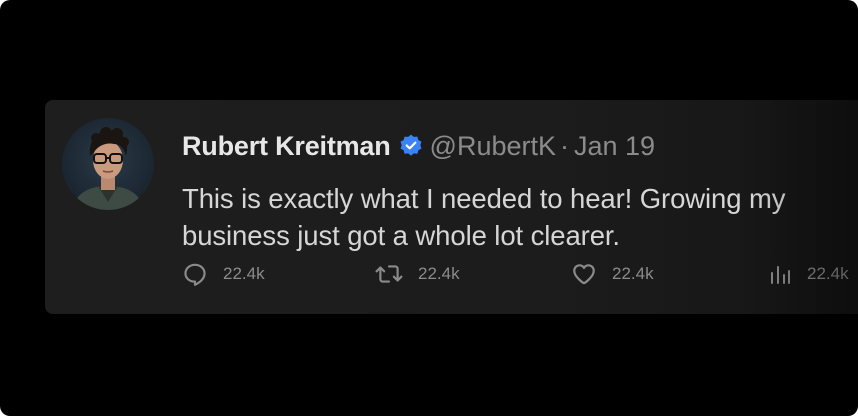  What do you see at coordinates (411, 146) in the screenshot?
I see `verified-badge-icon` at bounding box center [411, 146].